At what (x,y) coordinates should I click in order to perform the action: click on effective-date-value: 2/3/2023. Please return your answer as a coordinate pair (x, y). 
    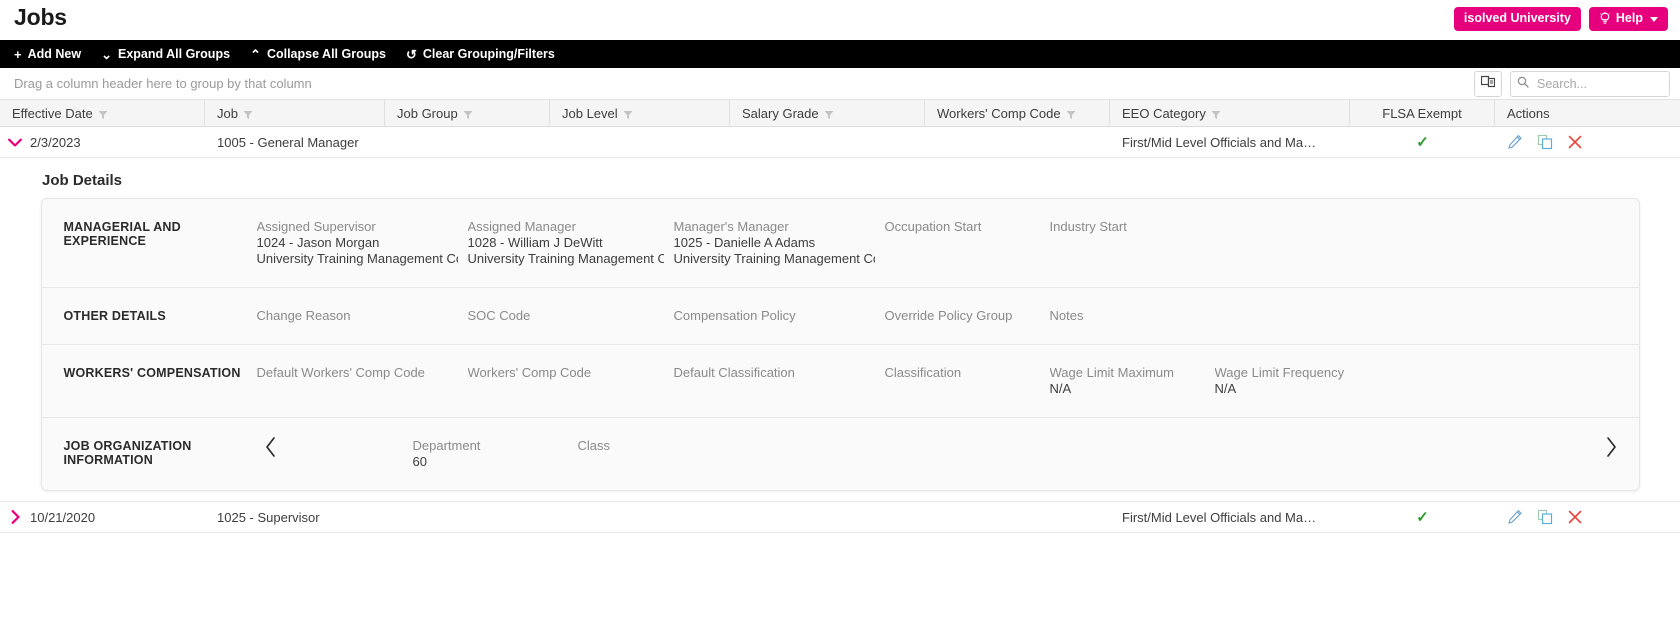
    Looking at the image, I should click on (55, 142).